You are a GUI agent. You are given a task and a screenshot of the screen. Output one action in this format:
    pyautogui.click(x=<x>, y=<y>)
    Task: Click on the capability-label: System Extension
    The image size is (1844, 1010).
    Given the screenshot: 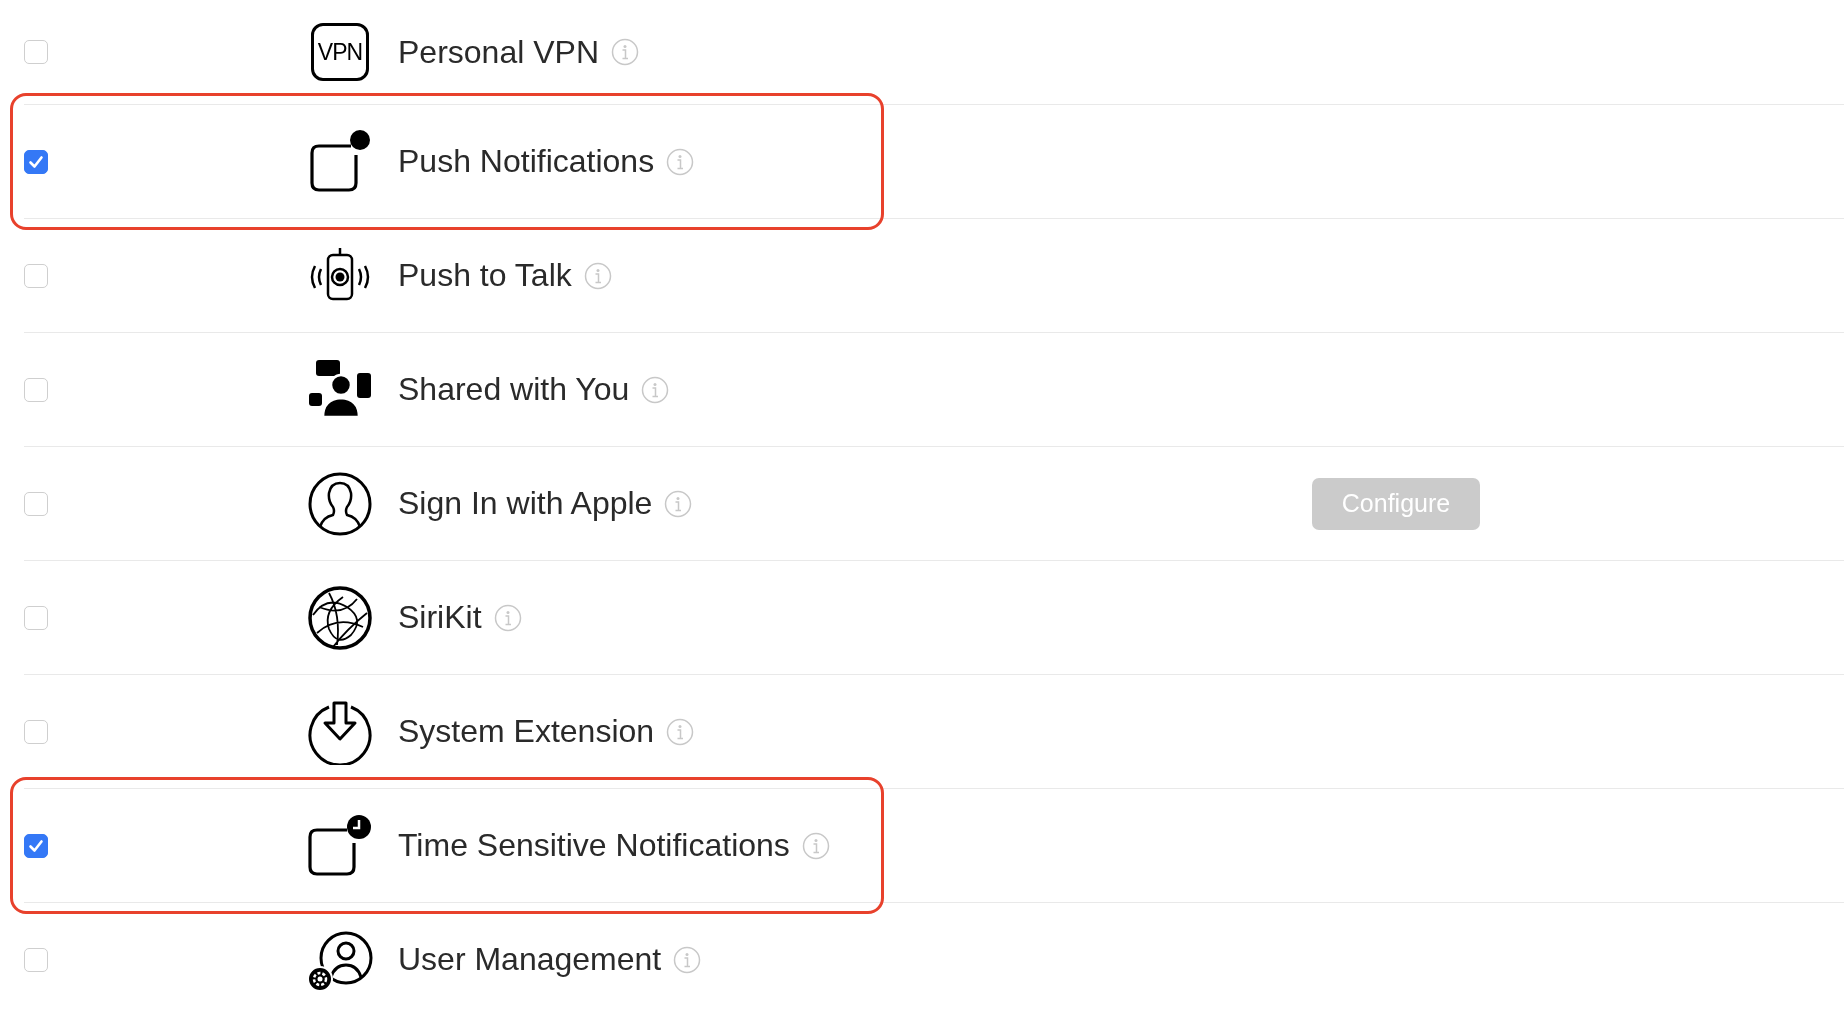 What is the action you would take?
    pyautogui.click(x=526, y=731)
    